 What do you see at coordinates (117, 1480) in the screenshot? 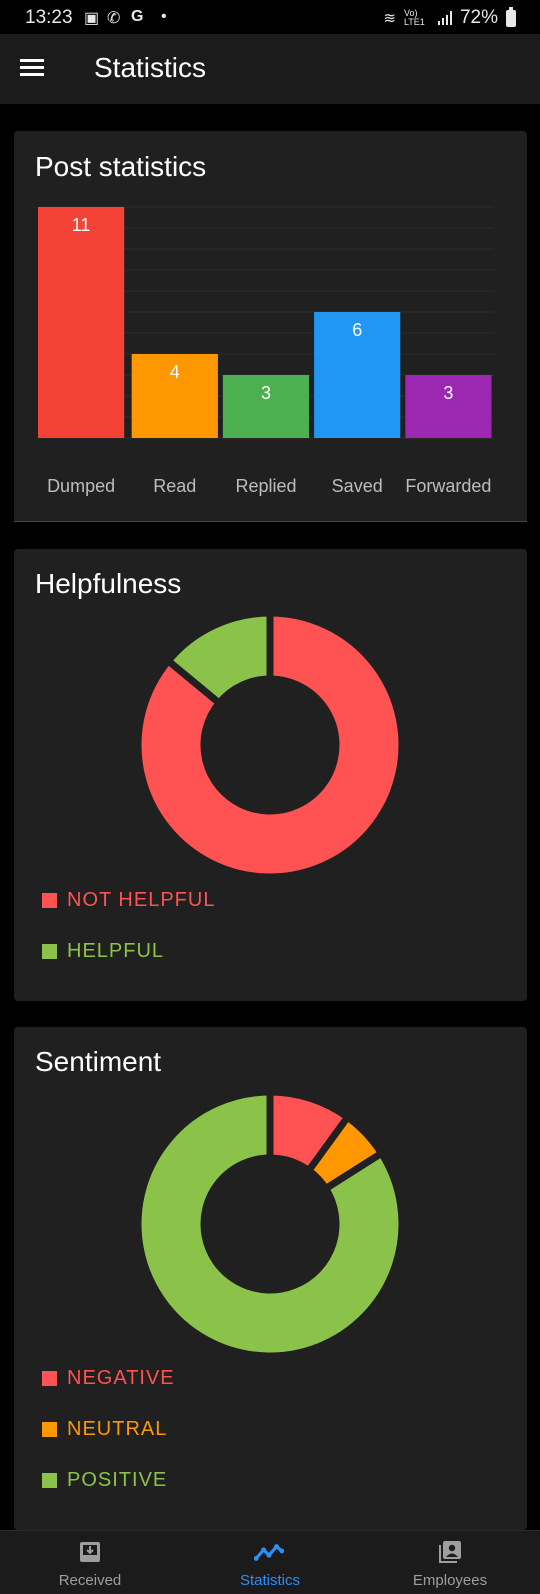
I see `legend-label: POSITIVE` at bounding box center [117, 1480].